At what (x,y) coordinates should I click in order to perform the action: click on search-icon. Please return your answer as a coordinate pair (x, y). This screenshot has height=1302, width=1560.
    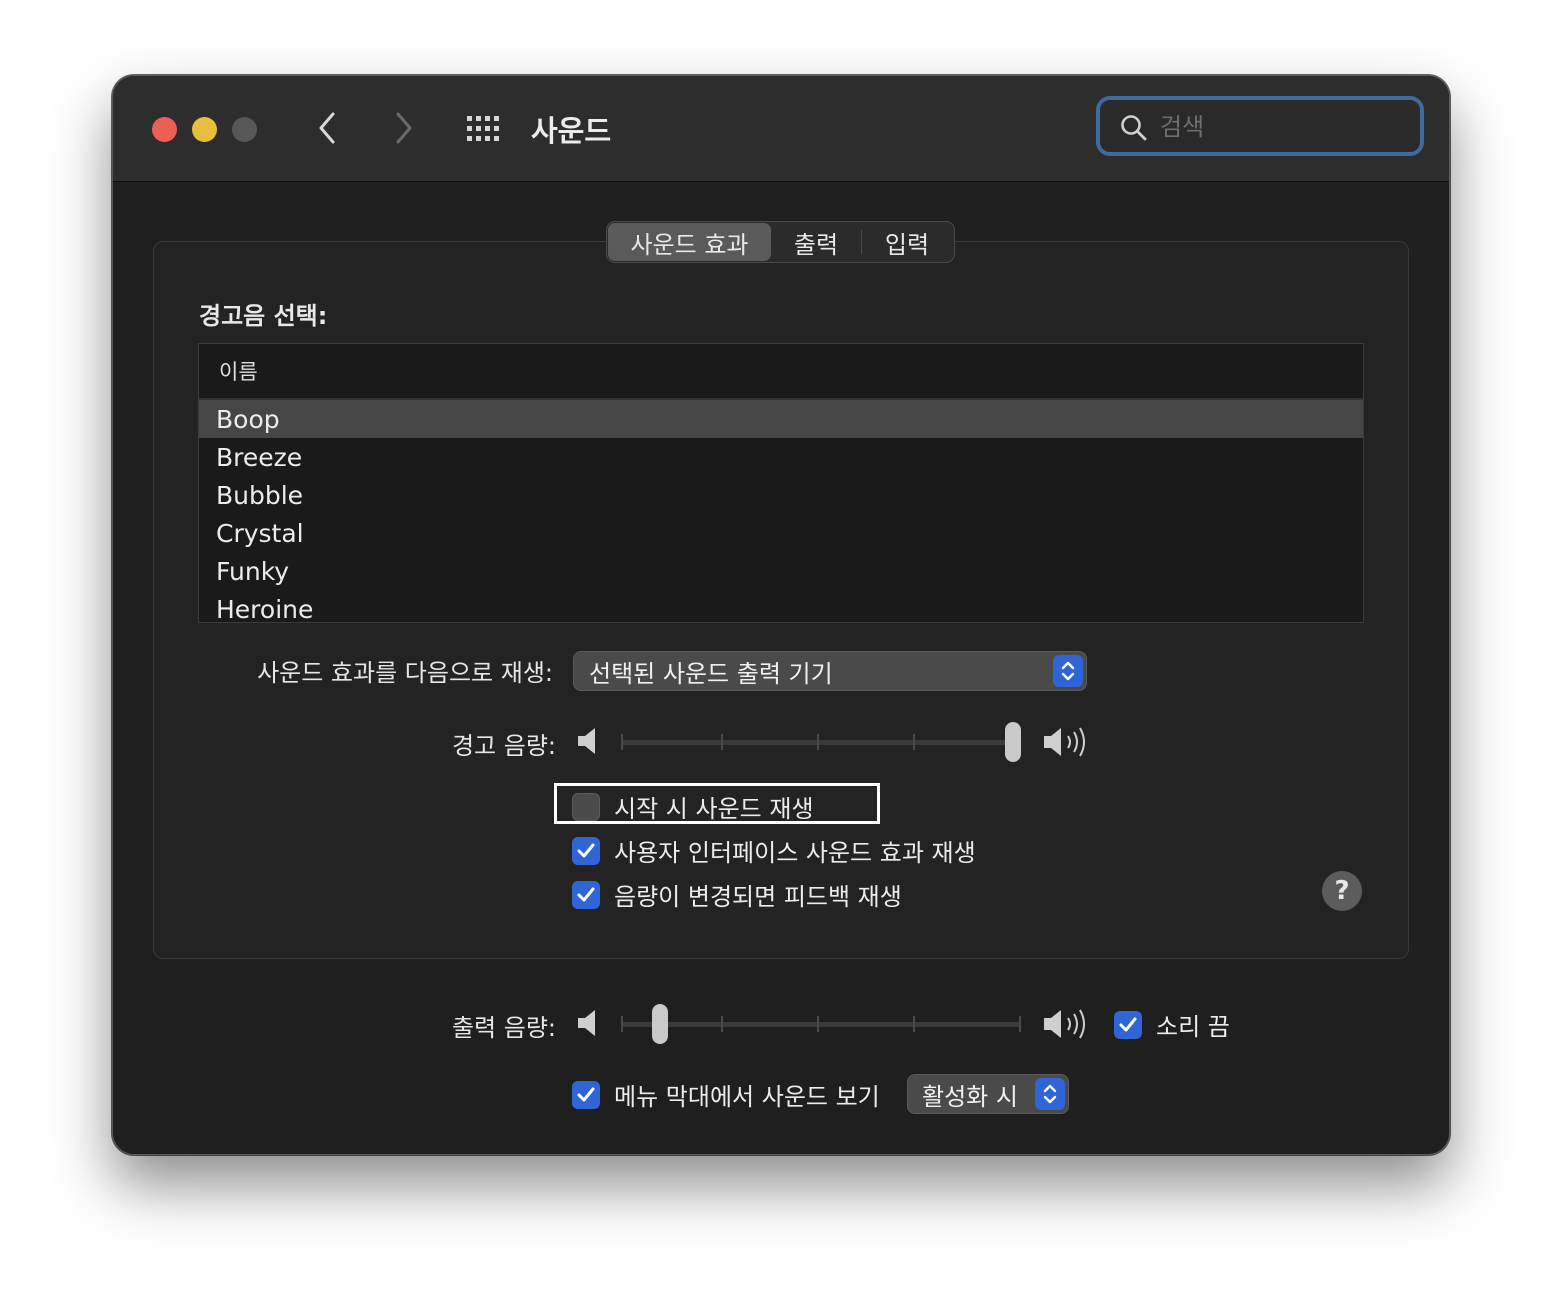
    Looking at the image, I should click on (1134, 130).